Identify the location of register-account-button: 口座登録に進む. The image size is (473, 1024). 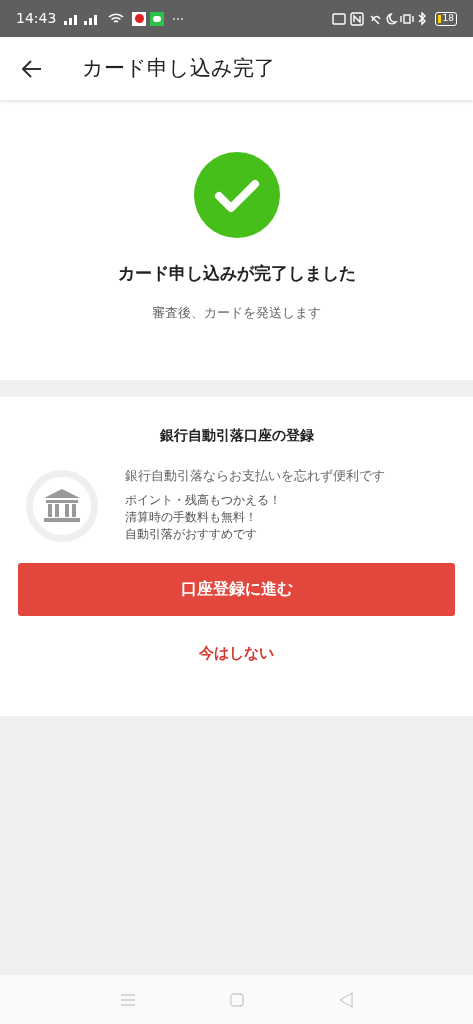
(236, 589).